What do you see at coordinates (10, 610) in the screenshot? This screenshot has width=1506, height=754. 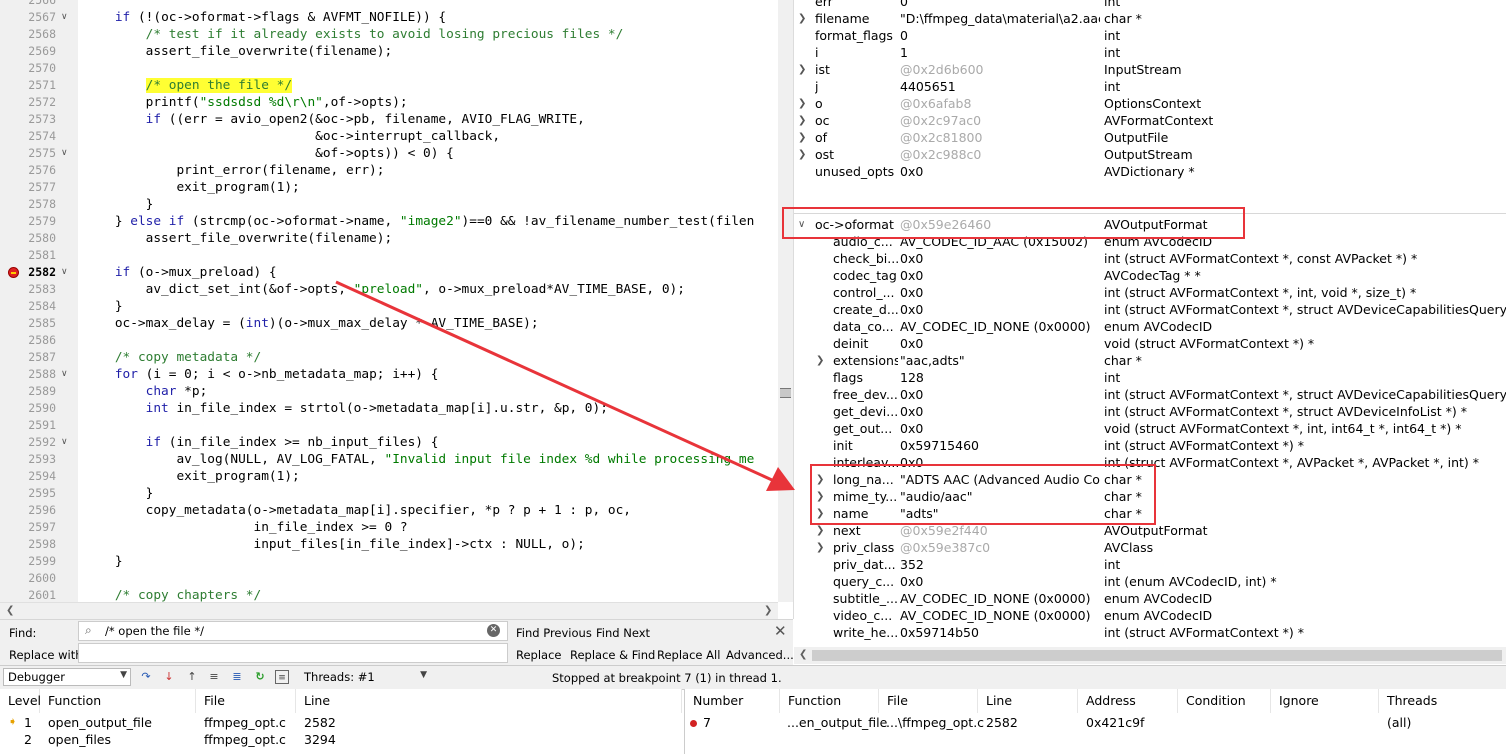 I see `scroll-left-icon: ❮` at bounding box center [10, 610].